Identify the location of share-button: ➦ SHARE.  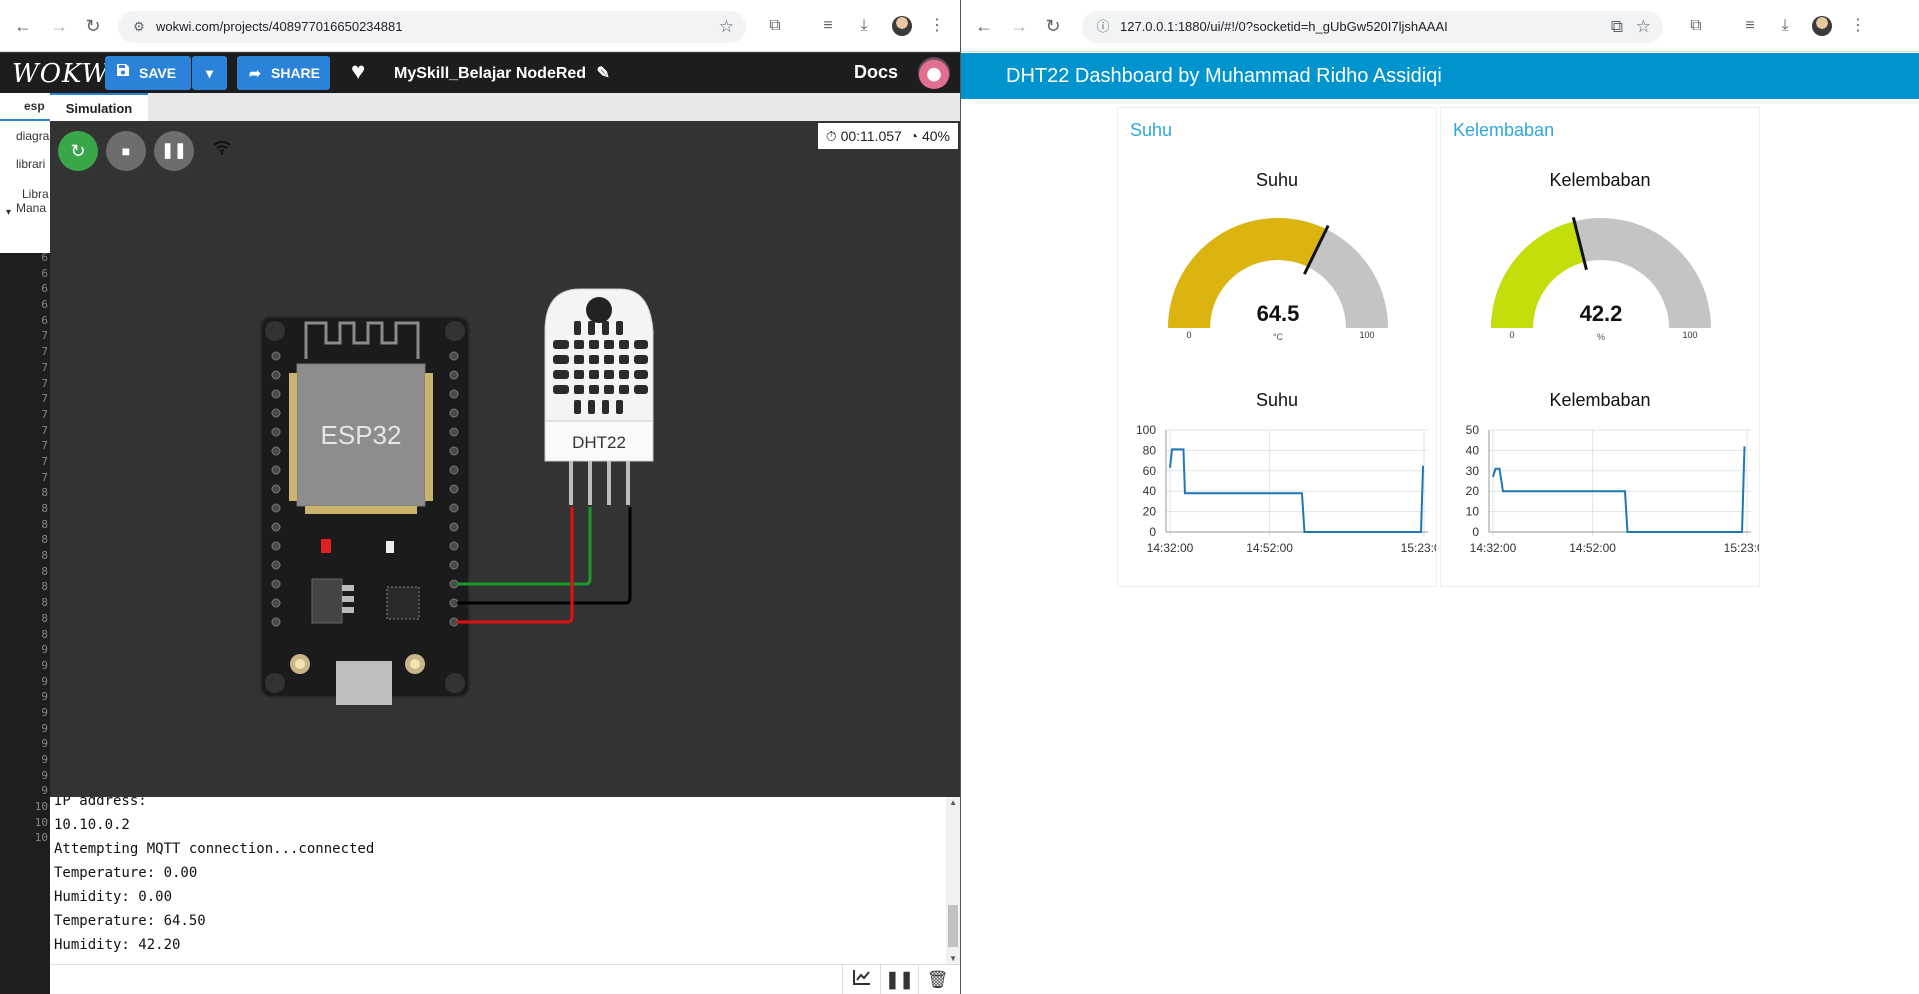
(283, 73).